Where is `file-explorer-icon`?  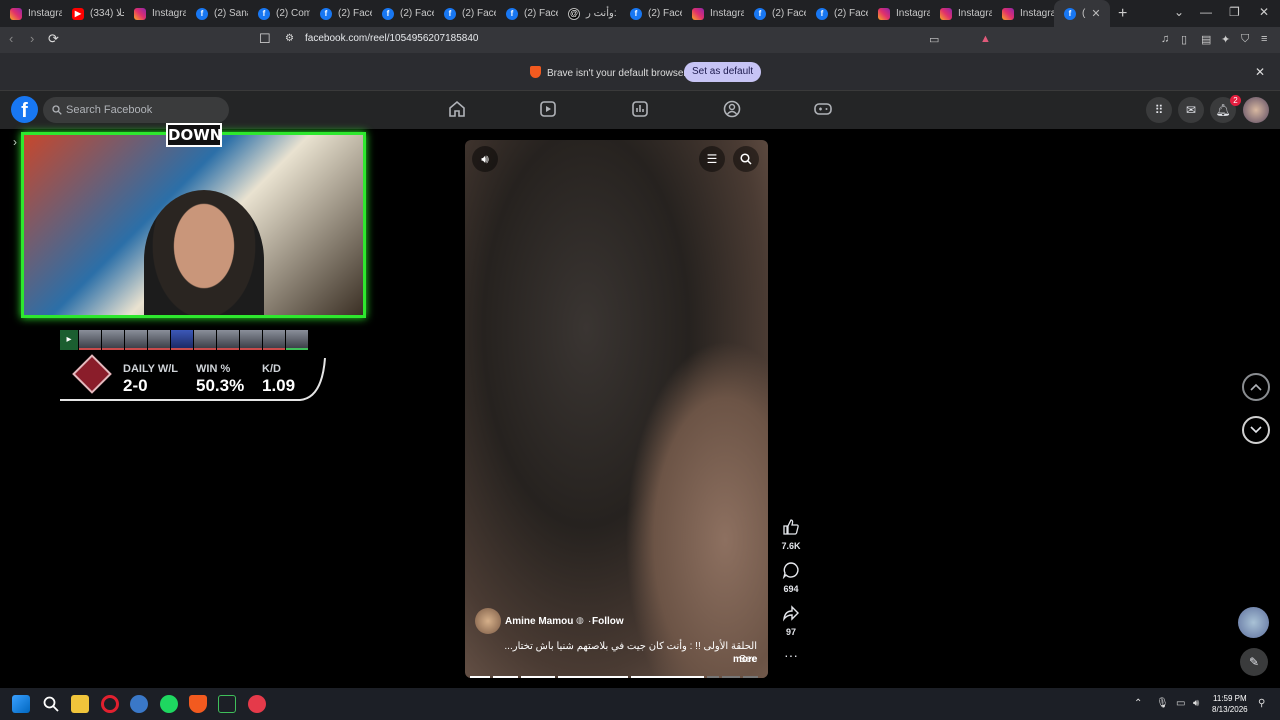
file-explorer-icon is located at coordinates (80, 704).